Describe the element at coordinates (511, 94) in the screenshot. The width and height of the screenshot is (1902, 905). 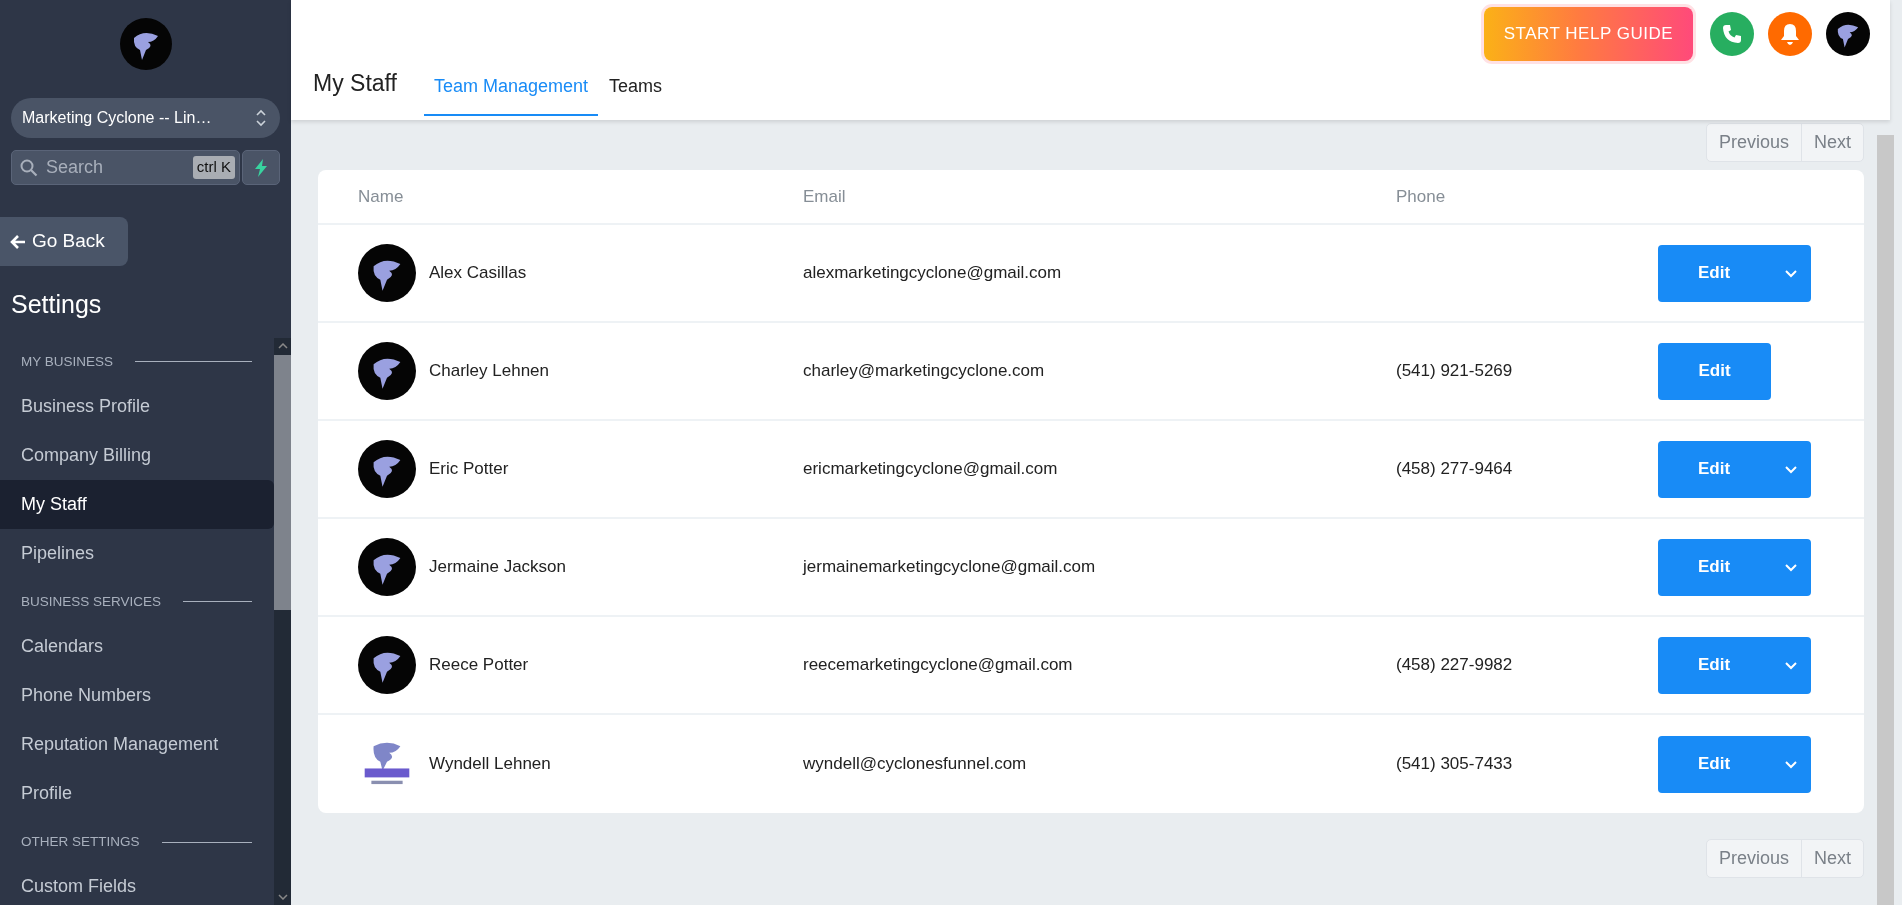
I see `tab: Team Management` at that location.